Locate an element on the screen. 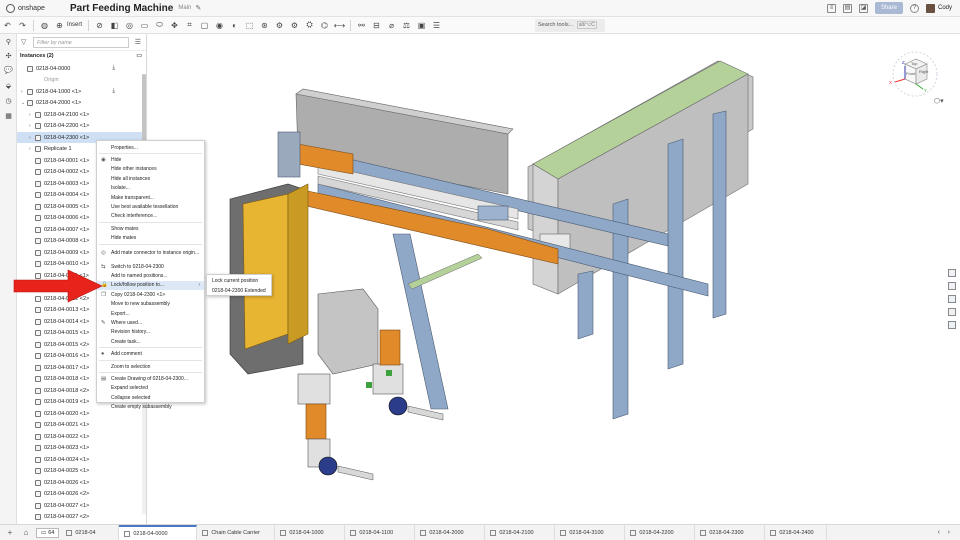 The image size is (960, 540). document-tab: 0218-04-2200 is located at coordinates (660, 532).